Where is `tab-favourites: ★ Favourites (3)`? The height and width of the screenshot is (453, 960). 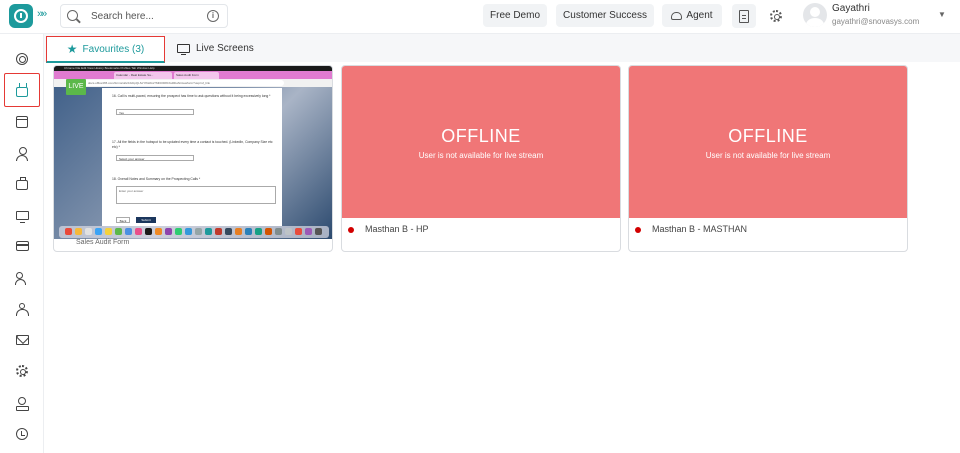 tab-favourites: ★ Favourites (3) is located at coordinates (105, 49).